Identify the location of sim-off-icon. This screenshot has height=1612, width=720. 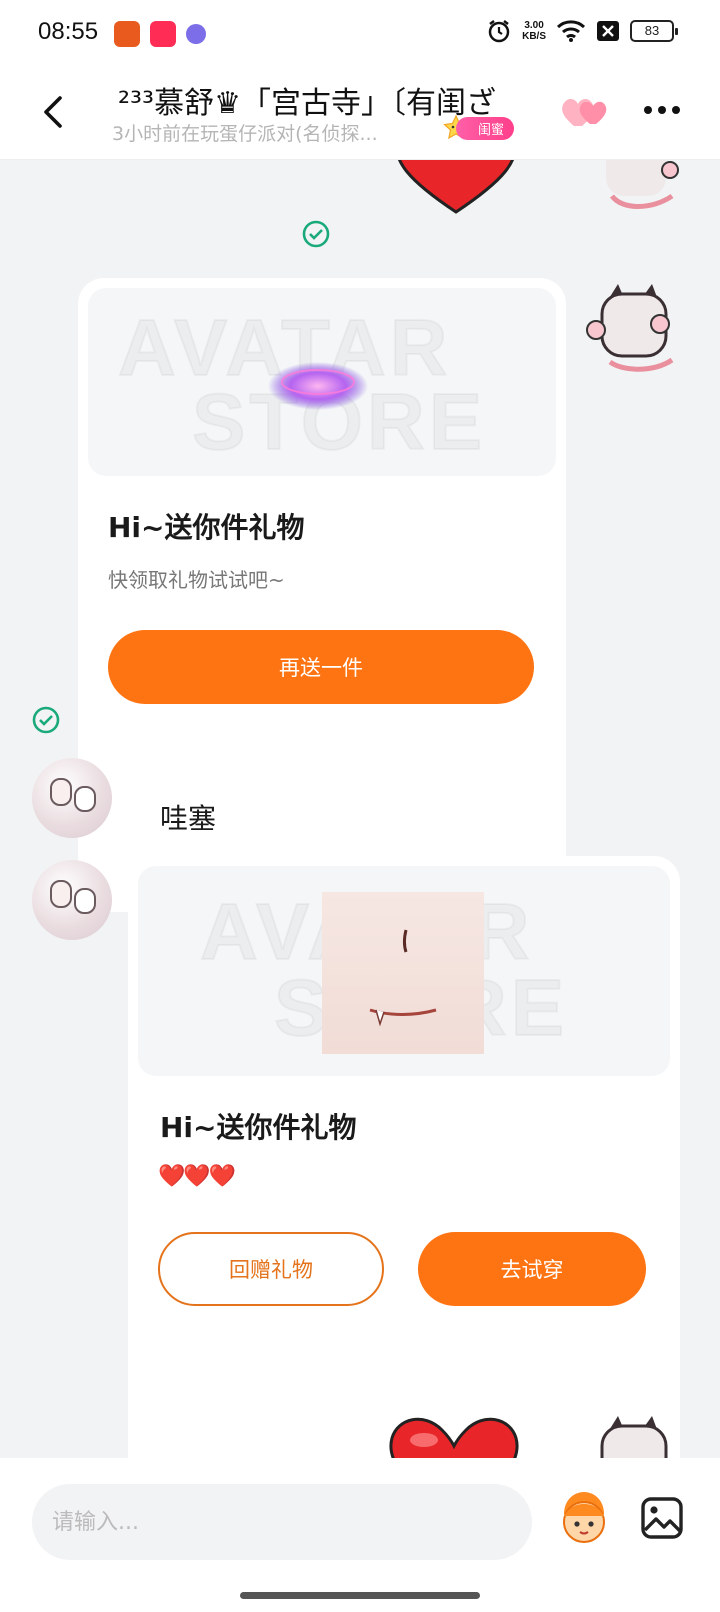
(608, 31).